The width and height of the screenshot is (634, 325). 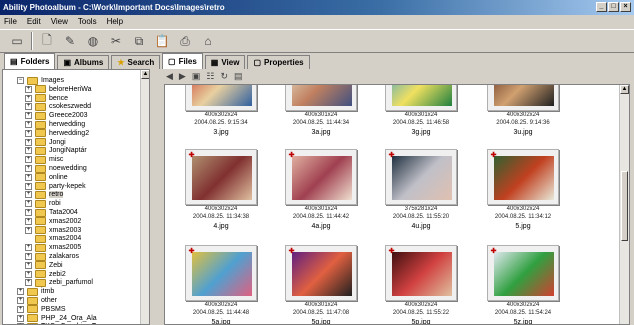 I want to click on edit-icon: ✎, so click(x=70, y=41).